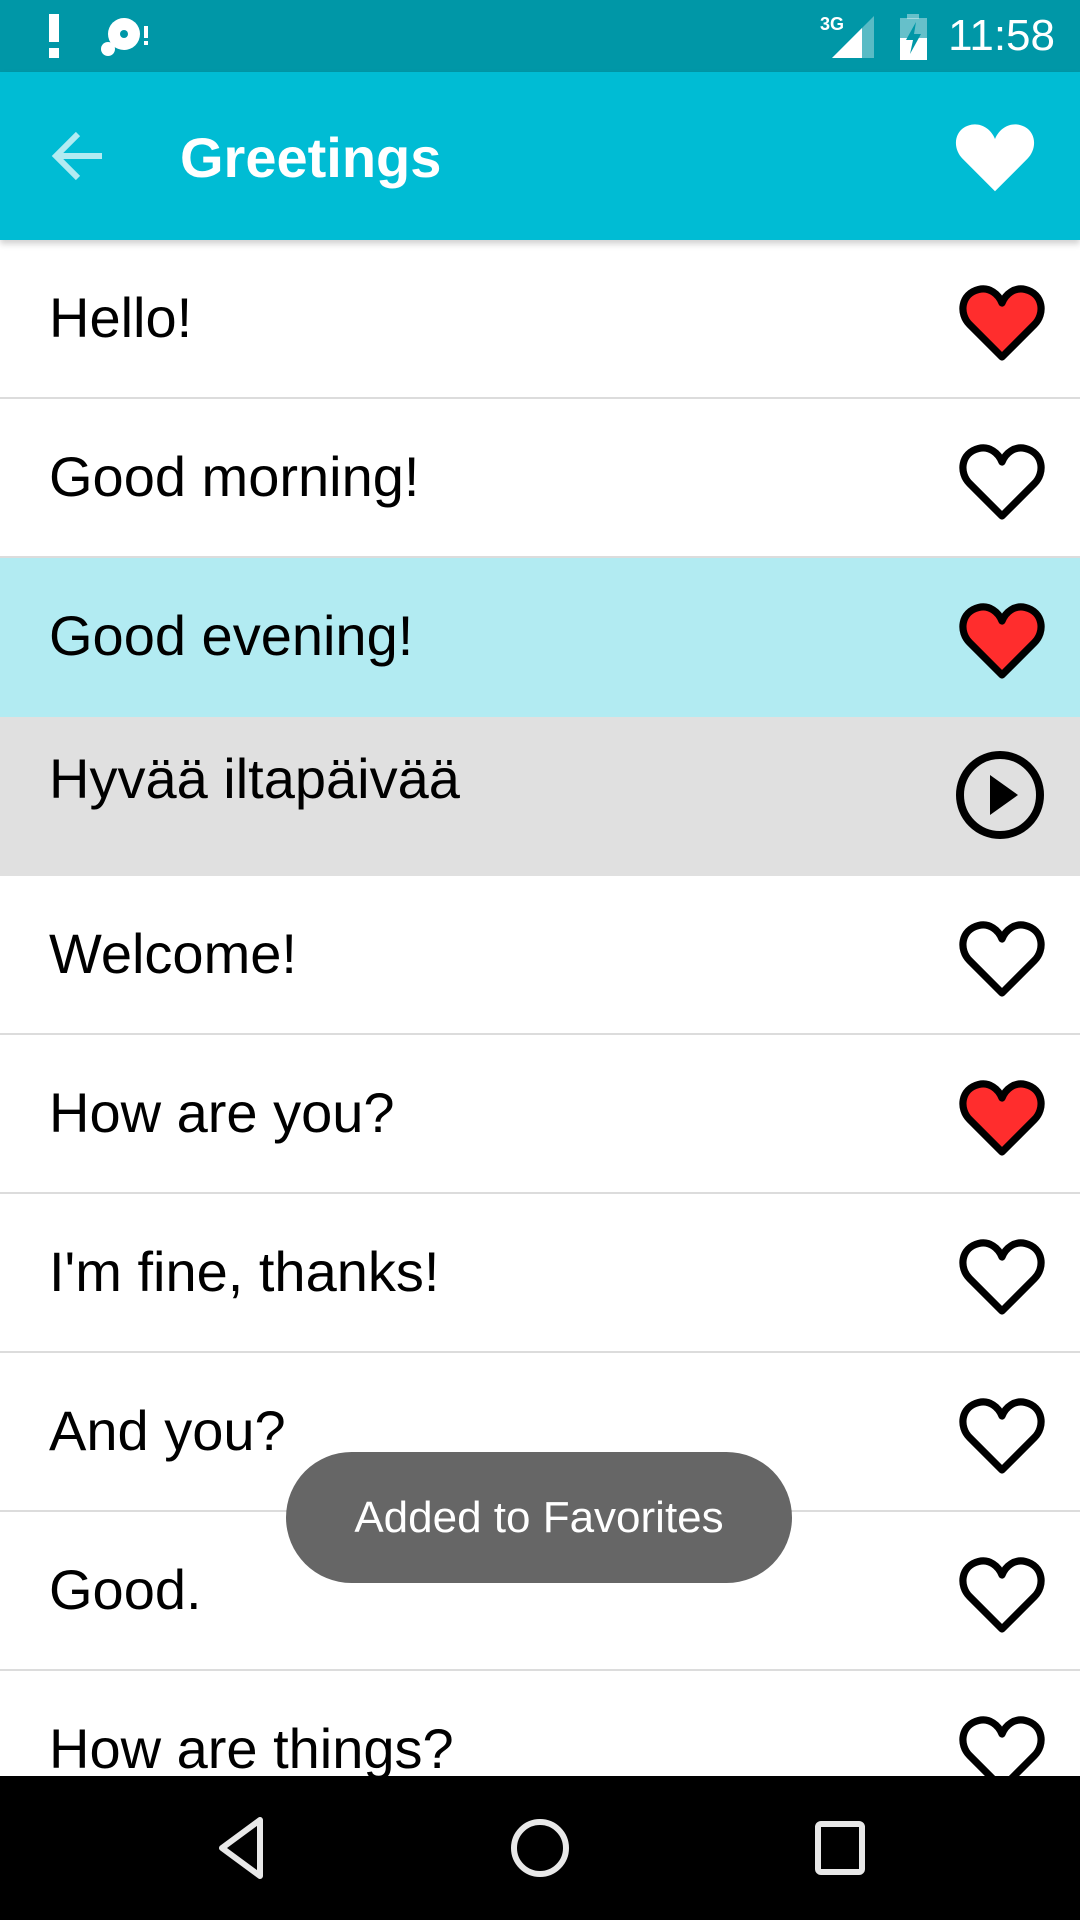 The height and width of the screenshot is (1920, 1080). I want to click on network-type-label: 3G, so click(832, 24).